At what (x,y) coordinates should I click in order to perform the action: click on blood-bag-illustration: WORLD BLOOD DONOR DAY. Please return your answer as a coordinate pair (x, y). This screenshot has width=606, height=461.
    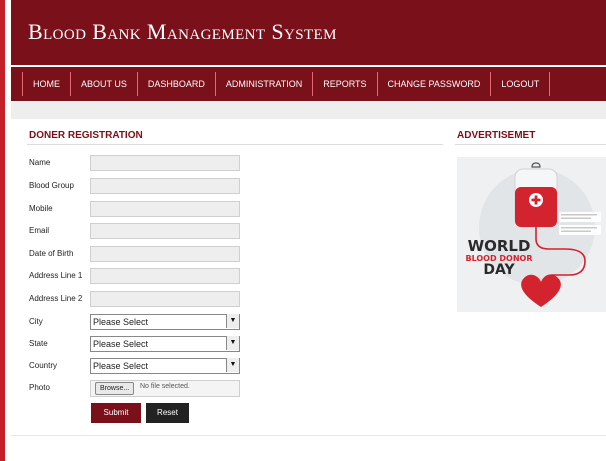
    Looking at the image, I should click on (531, 234).